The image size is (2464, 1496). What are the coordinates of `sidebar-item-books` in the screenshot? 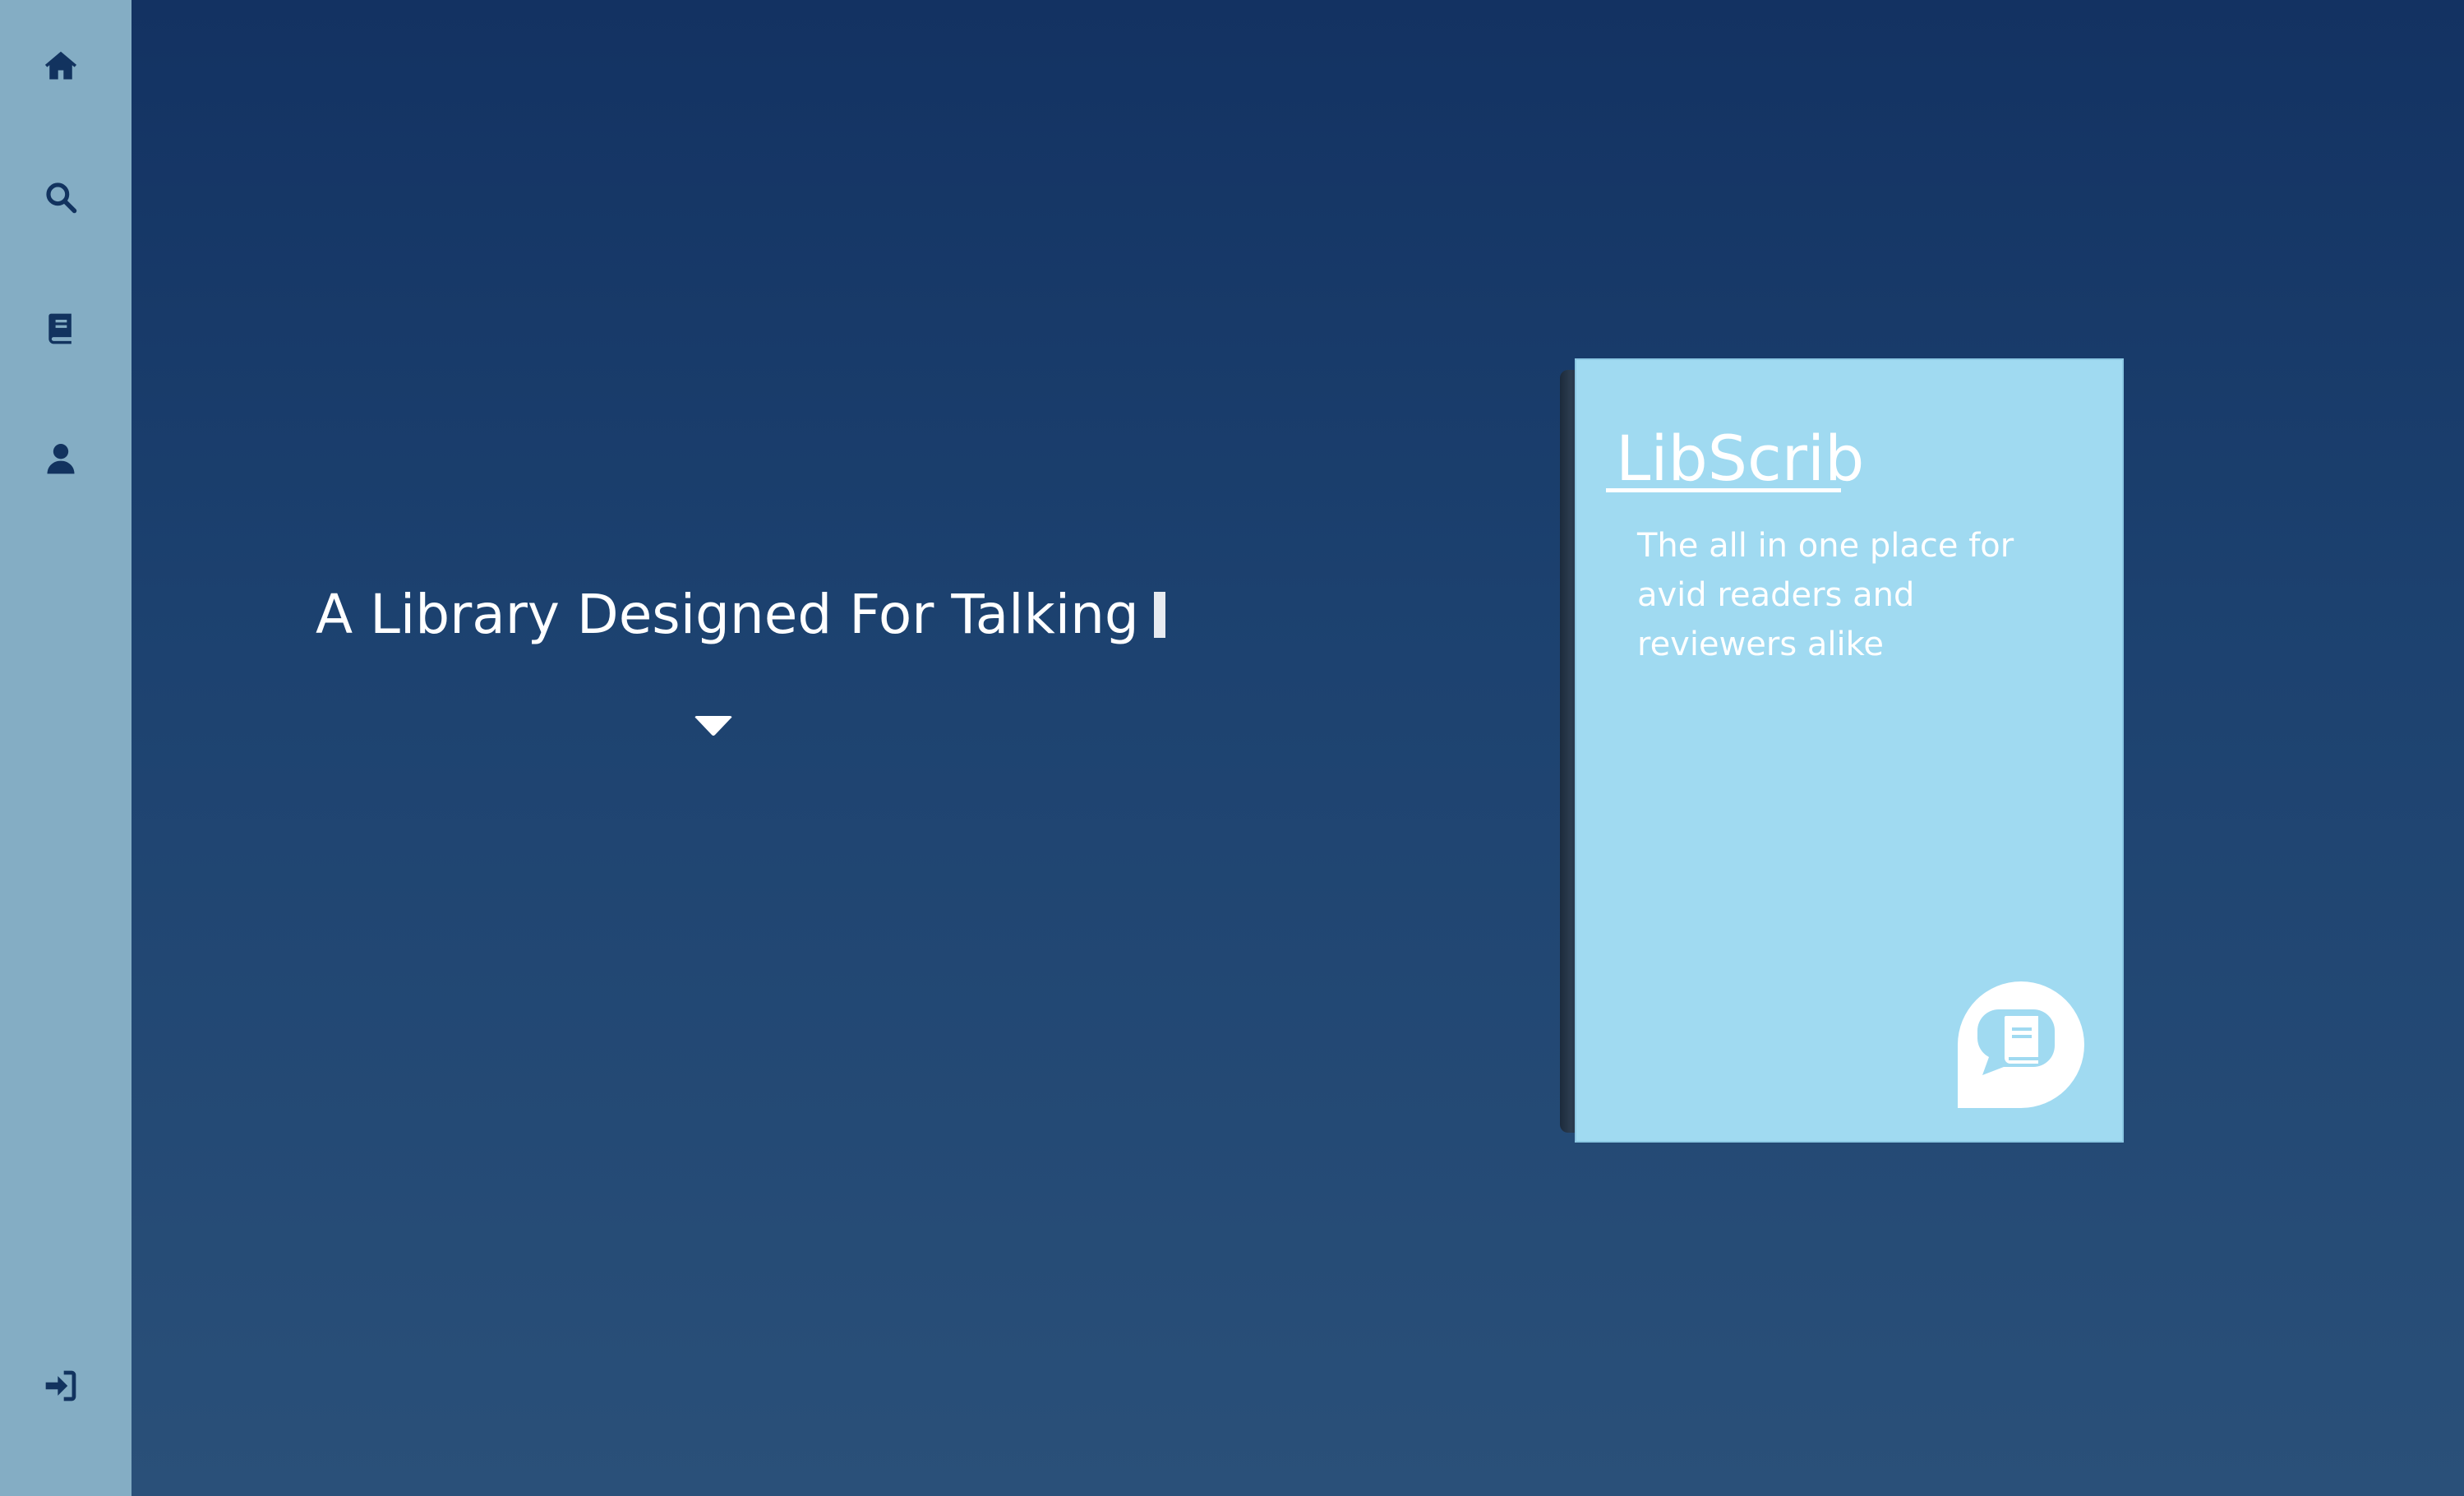 It's located at (61, 329).